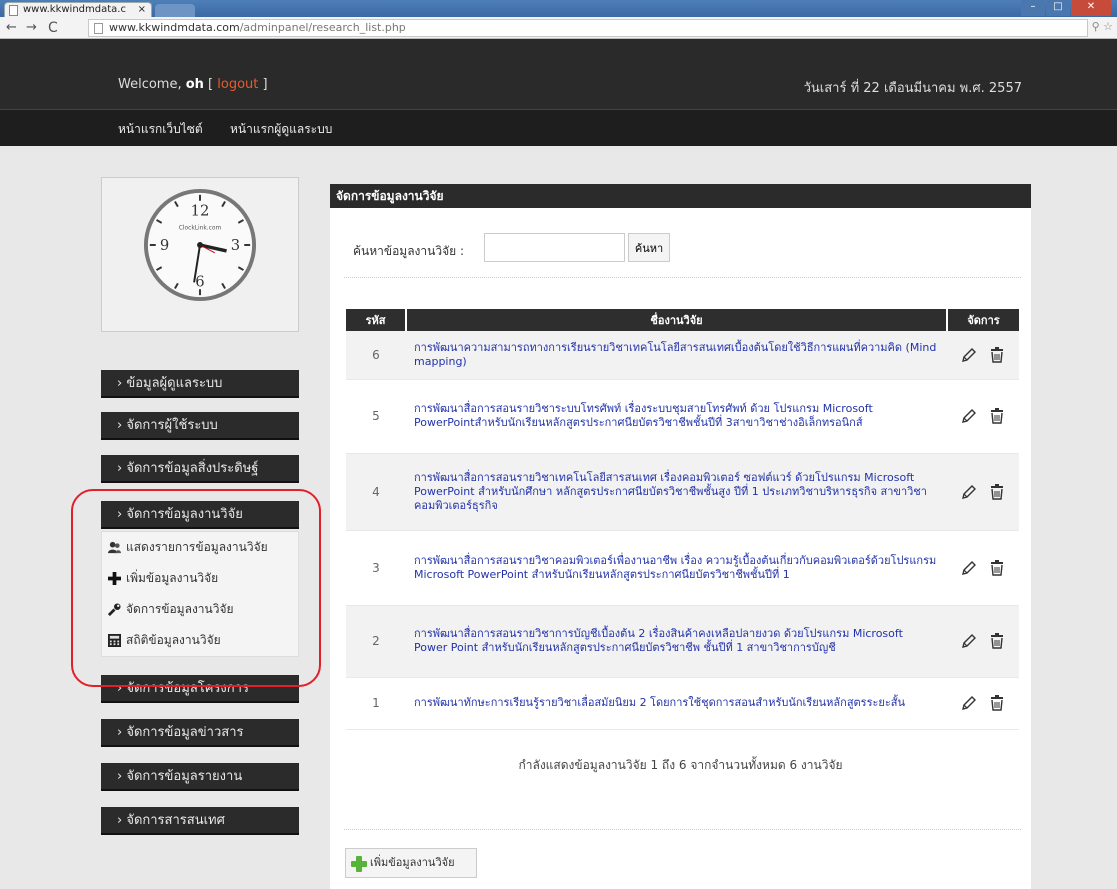 This screenshot has width=1117, height=889. I want to click on svg-text: 3, so click(235, 245).